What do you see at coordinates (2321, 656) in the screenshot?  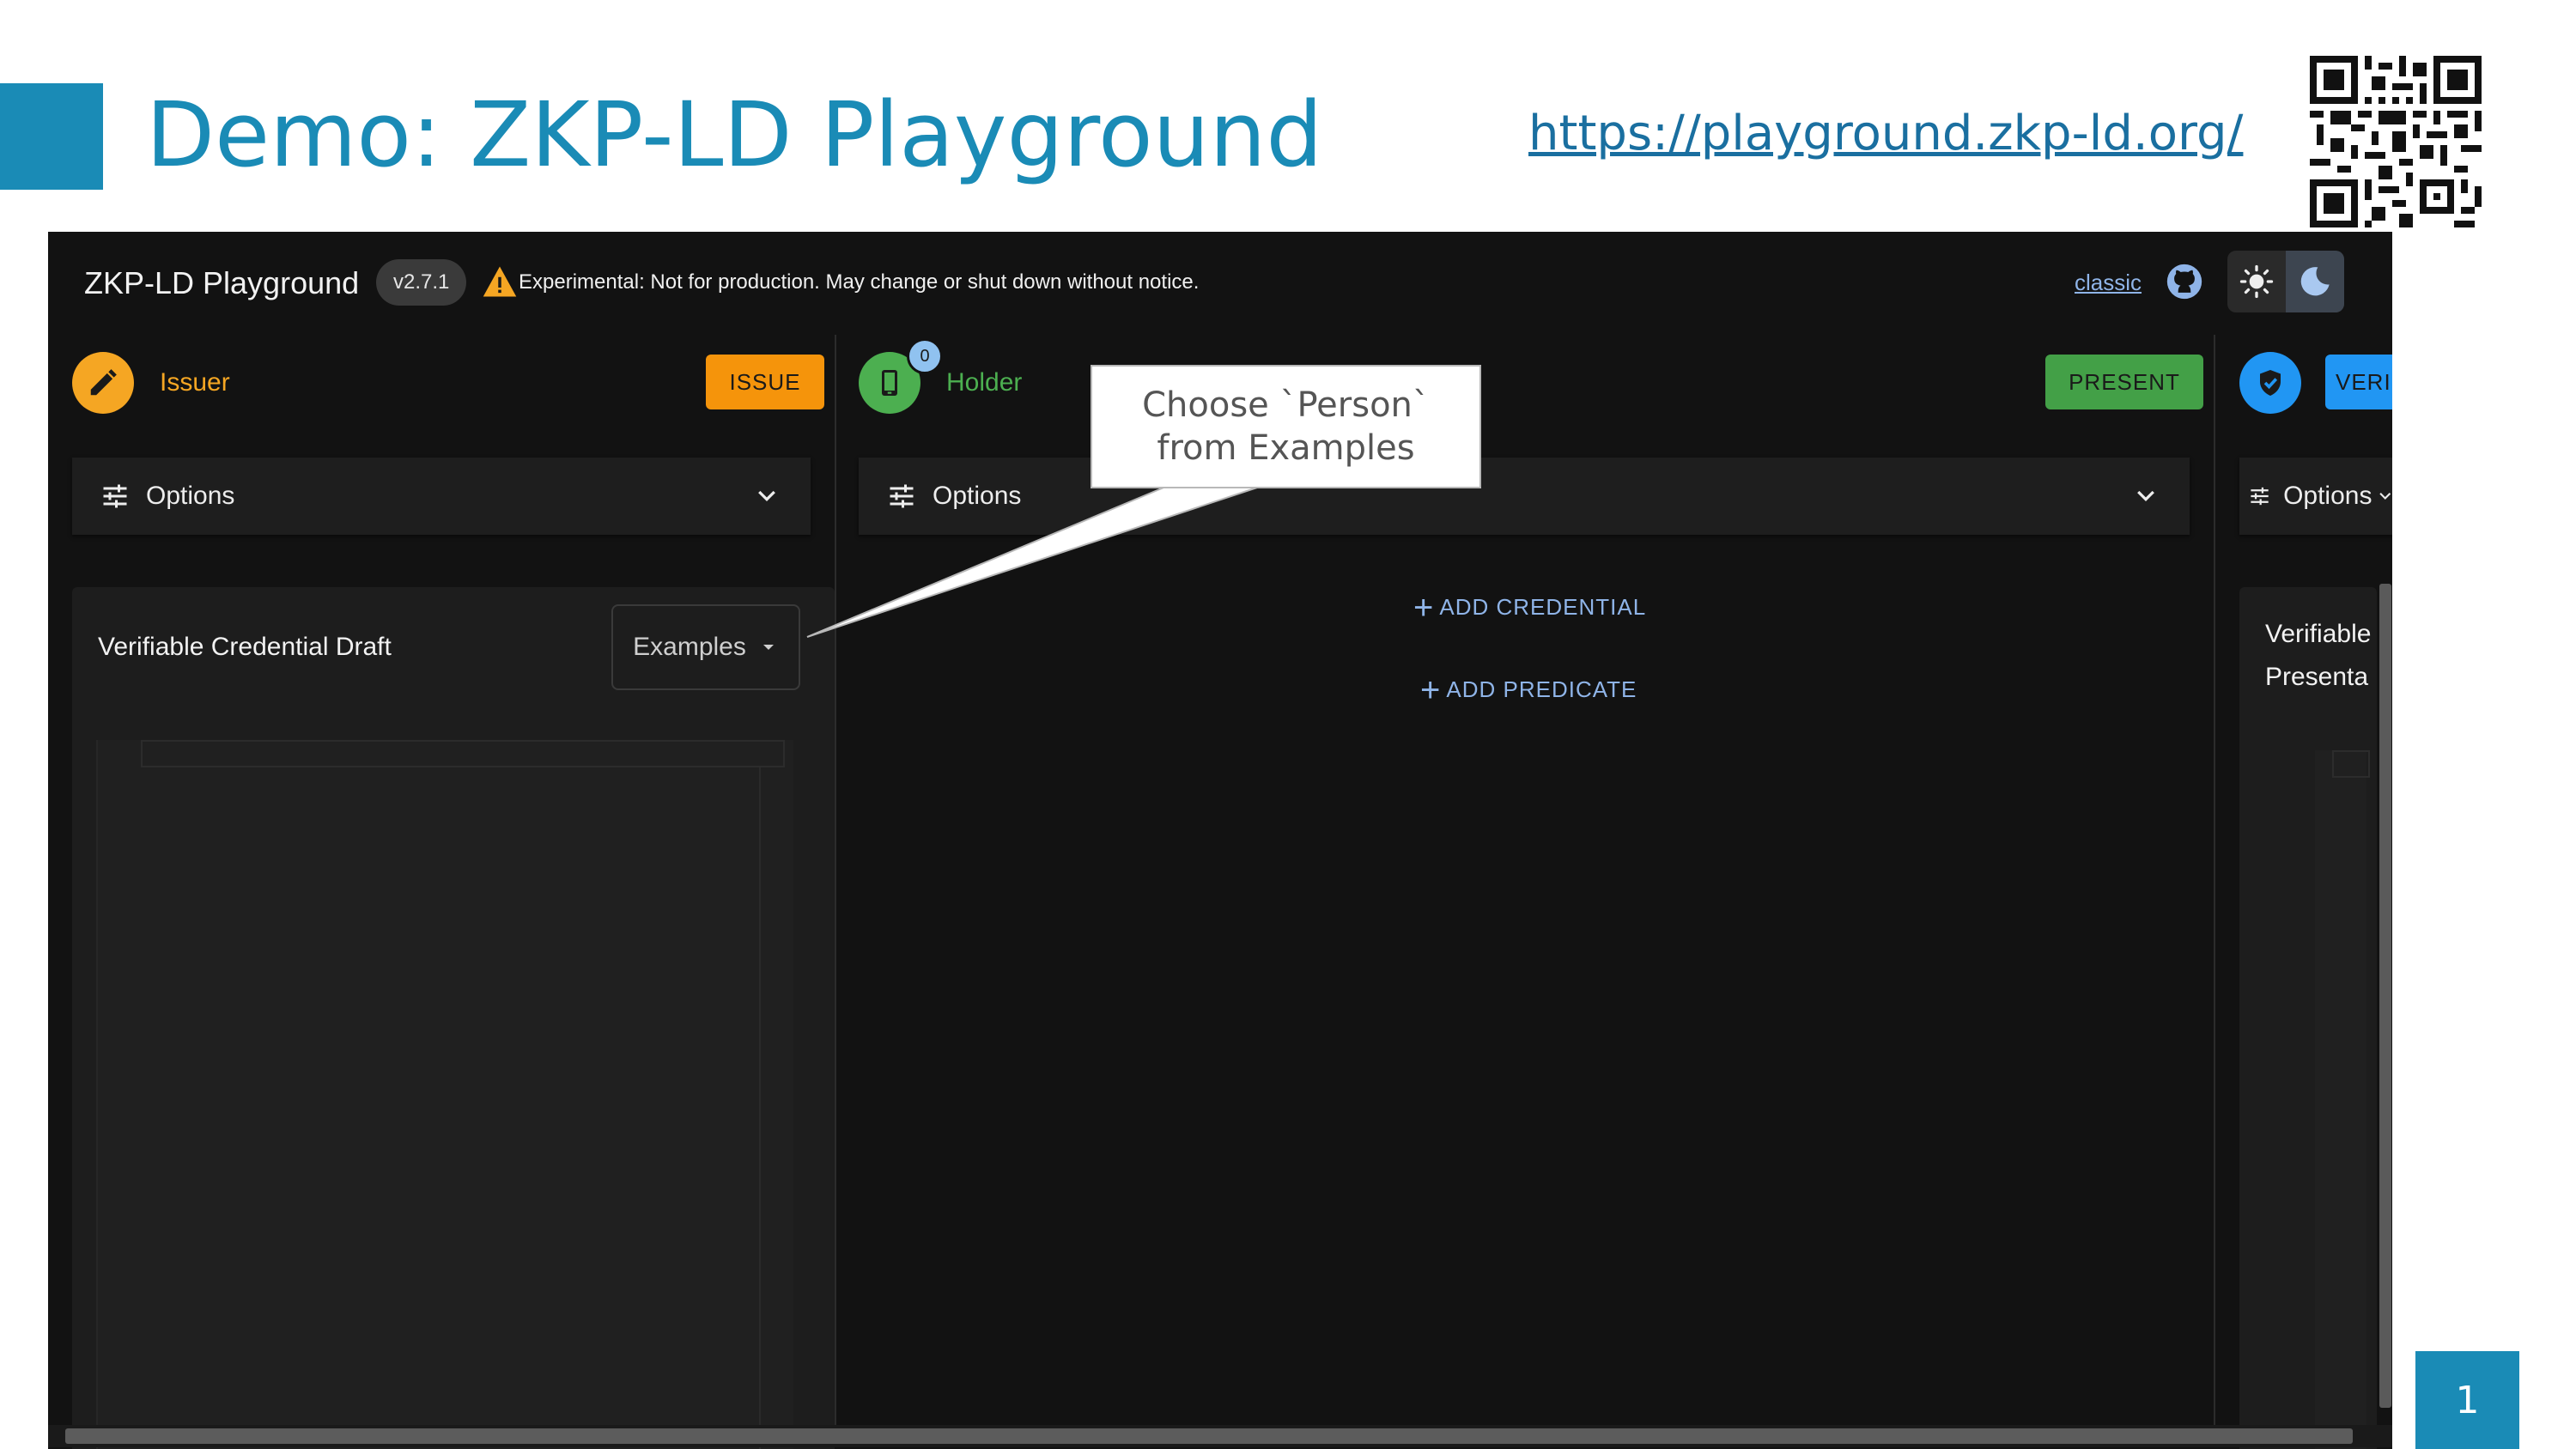 I see `vp-title: Verifiable Presenta` at bounding box center [2321, 656].